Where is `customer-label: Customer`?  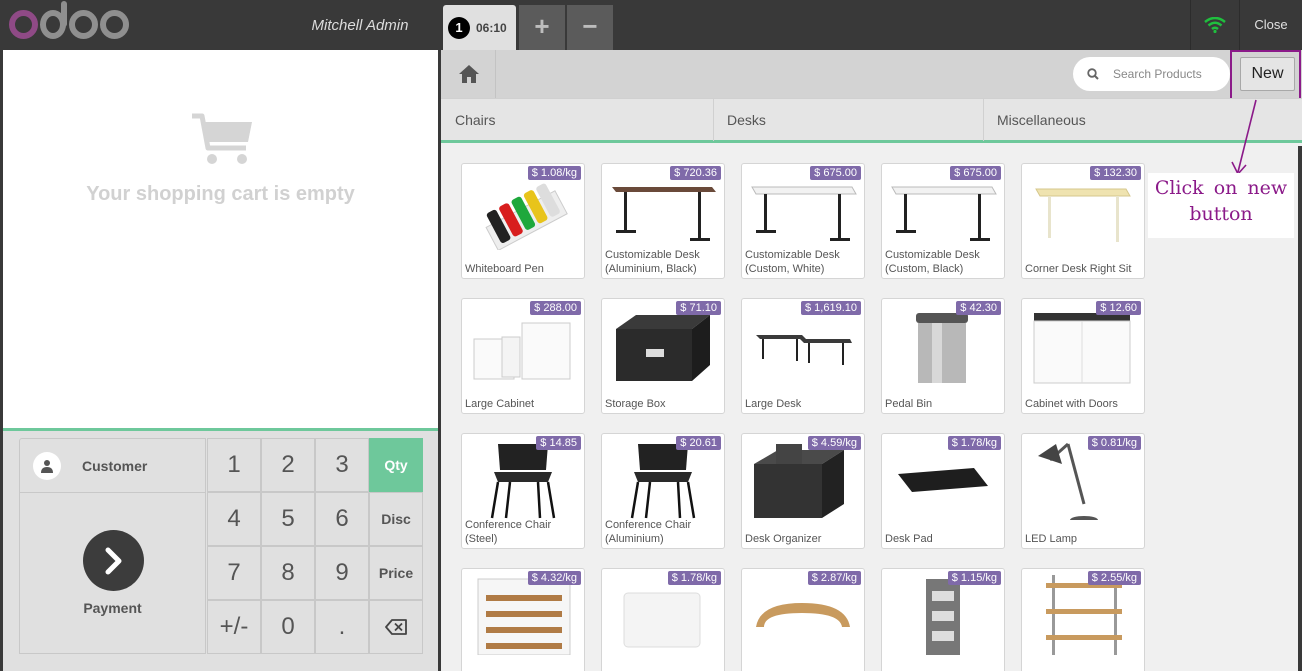
customer-label: Customer is located at coordinates (115, 465).